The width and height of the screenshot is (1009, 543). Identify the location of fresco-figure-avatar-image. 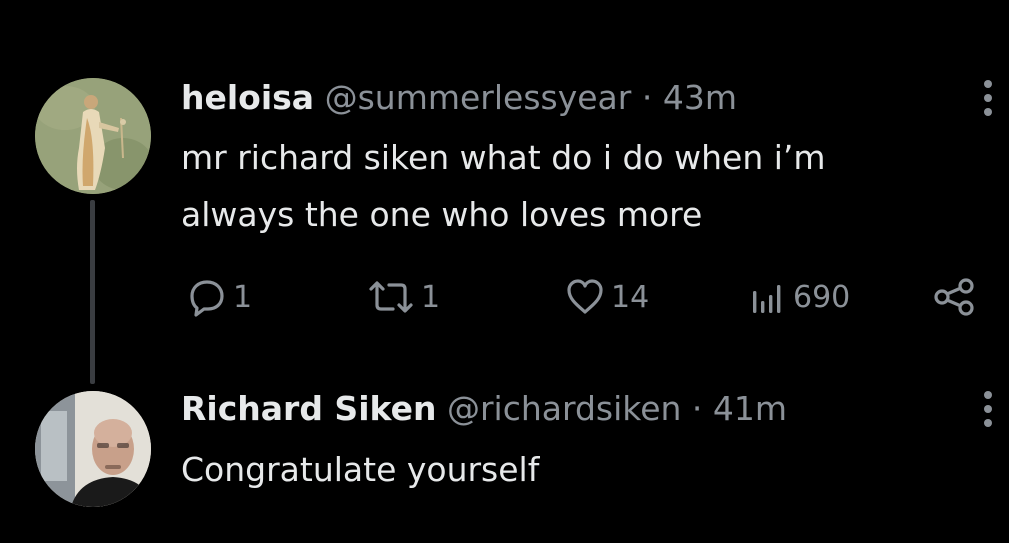
(93, 136).